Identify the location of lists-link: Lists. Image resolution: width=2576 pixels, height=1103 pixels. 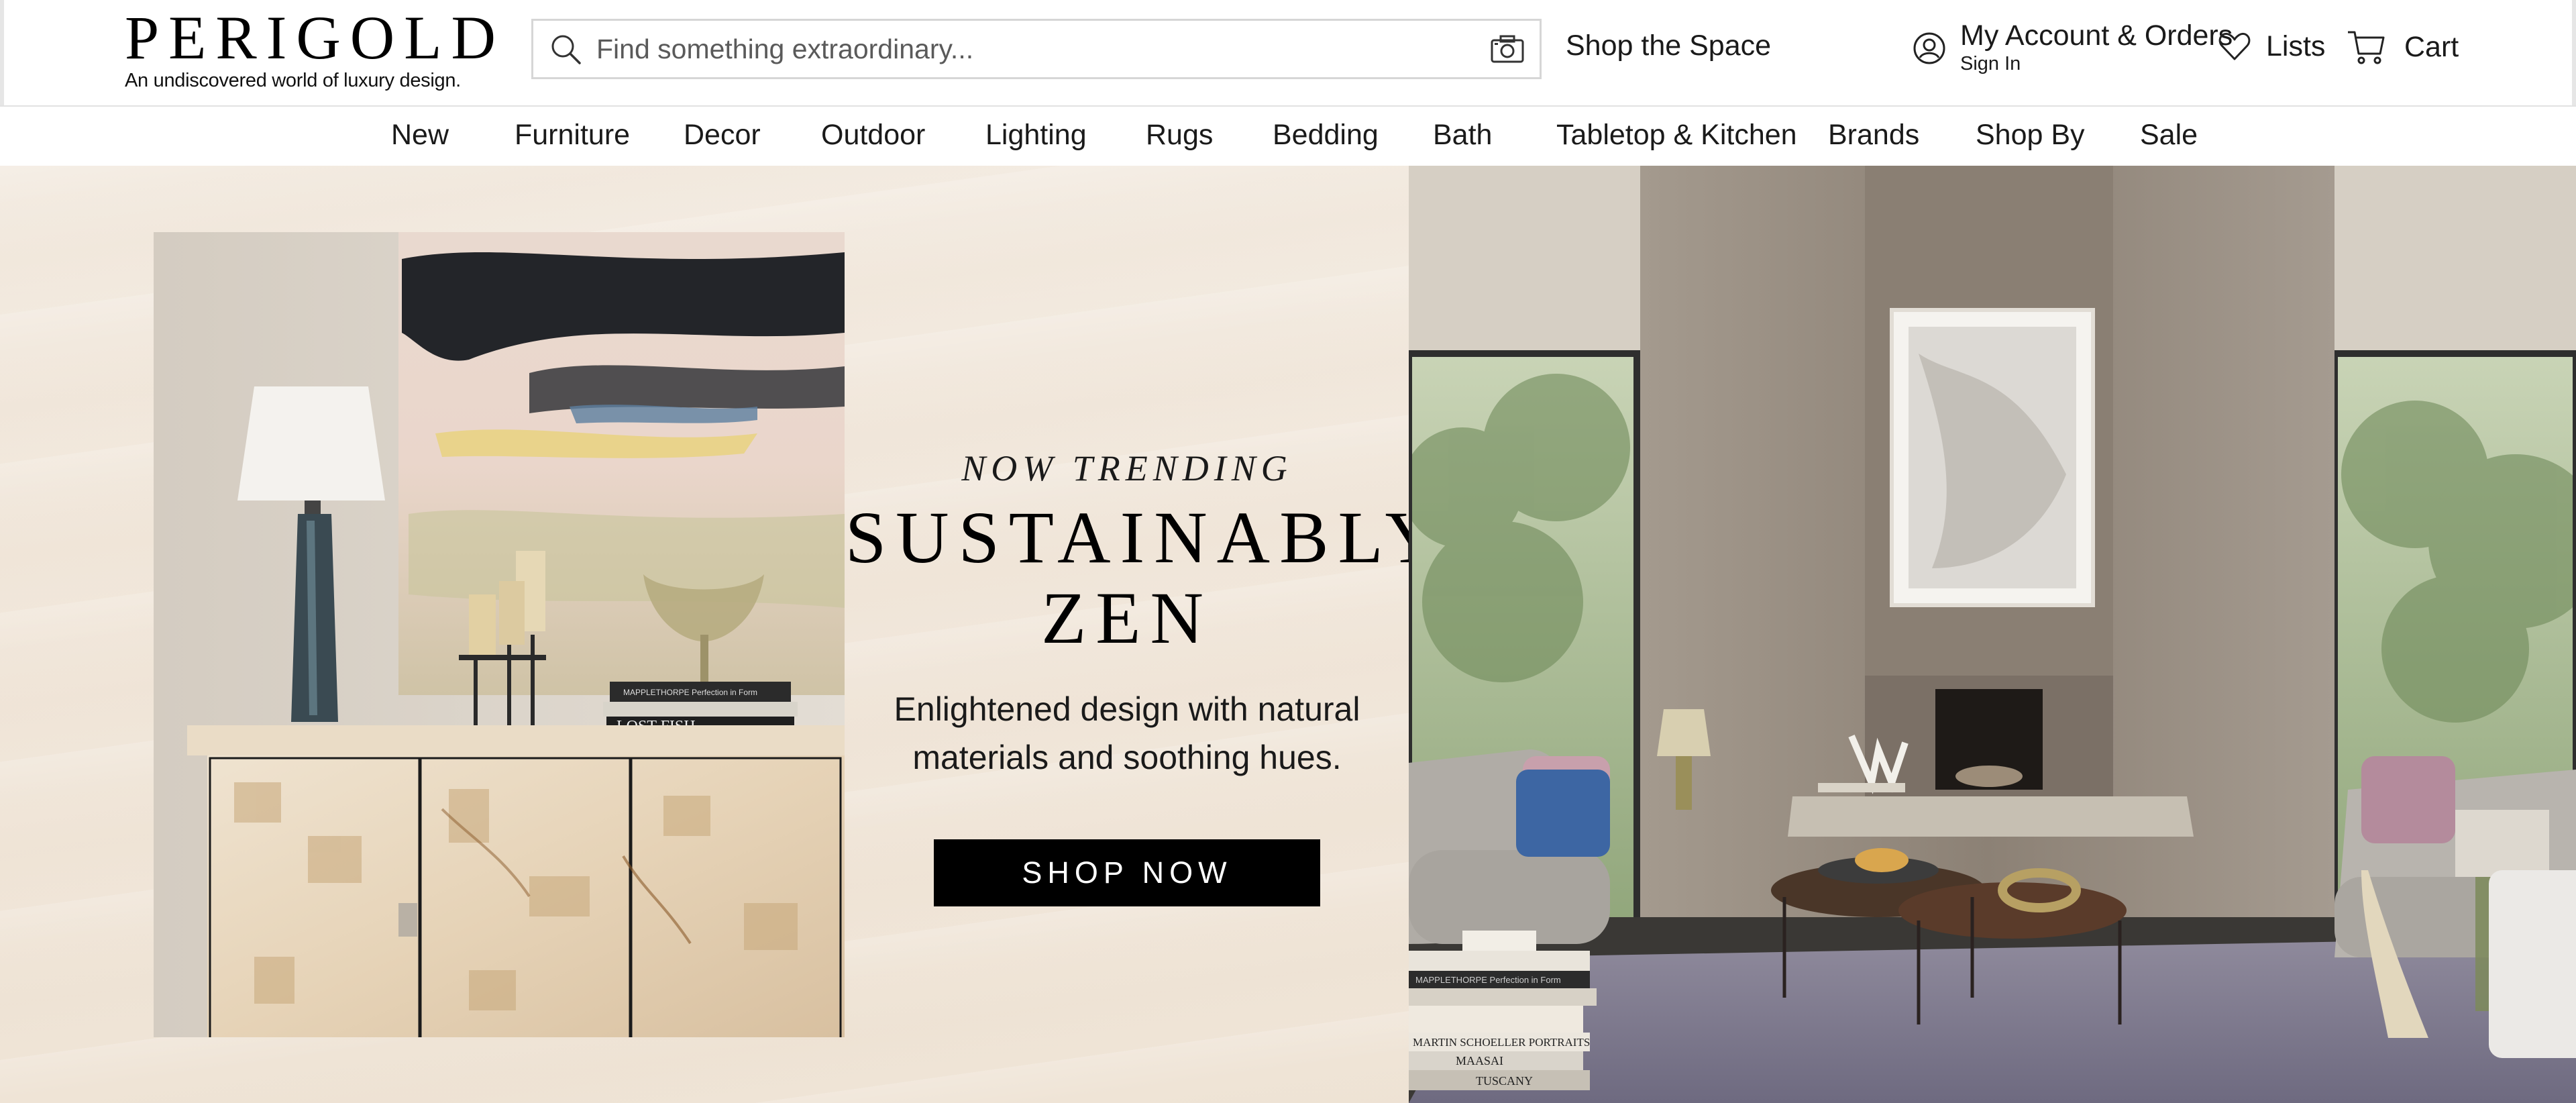
(2271, 46).